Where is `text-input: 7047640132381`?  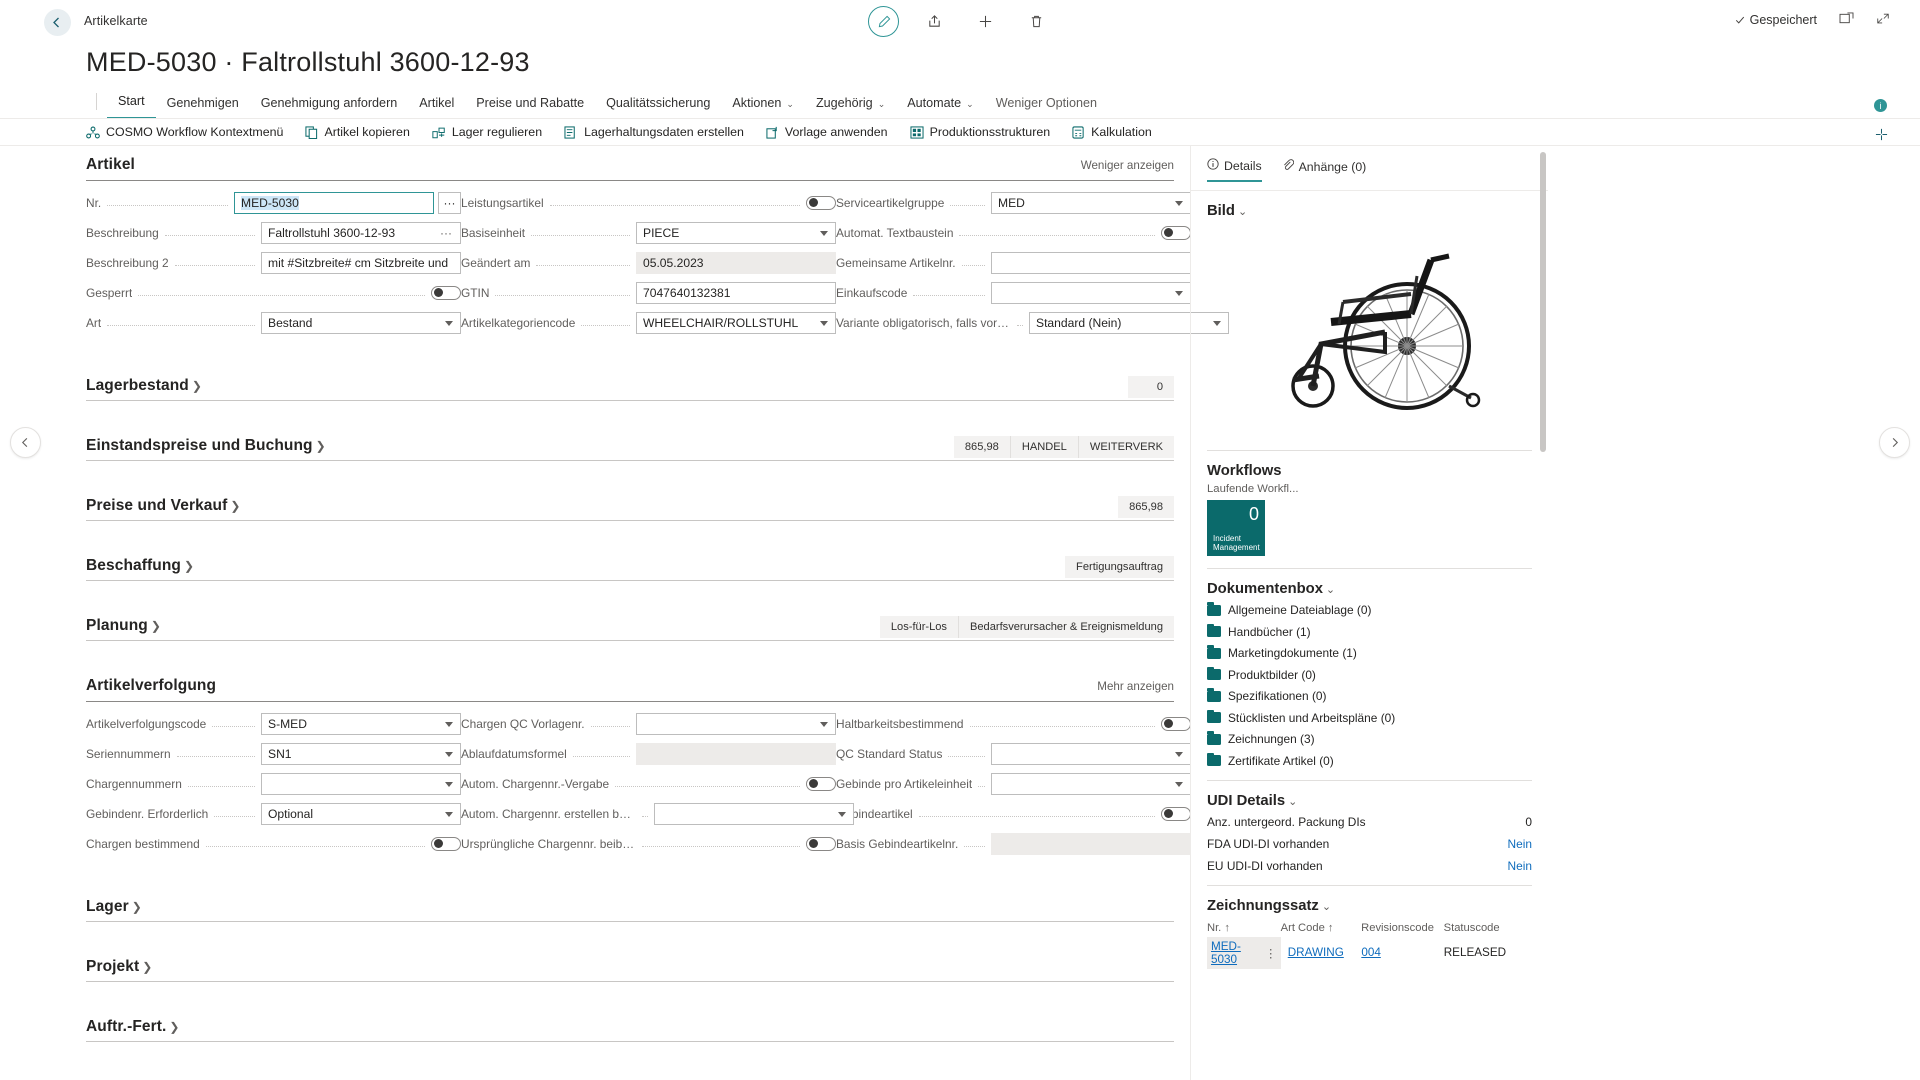
text-input: 7047640132381 is located at coordinates (736, 292).